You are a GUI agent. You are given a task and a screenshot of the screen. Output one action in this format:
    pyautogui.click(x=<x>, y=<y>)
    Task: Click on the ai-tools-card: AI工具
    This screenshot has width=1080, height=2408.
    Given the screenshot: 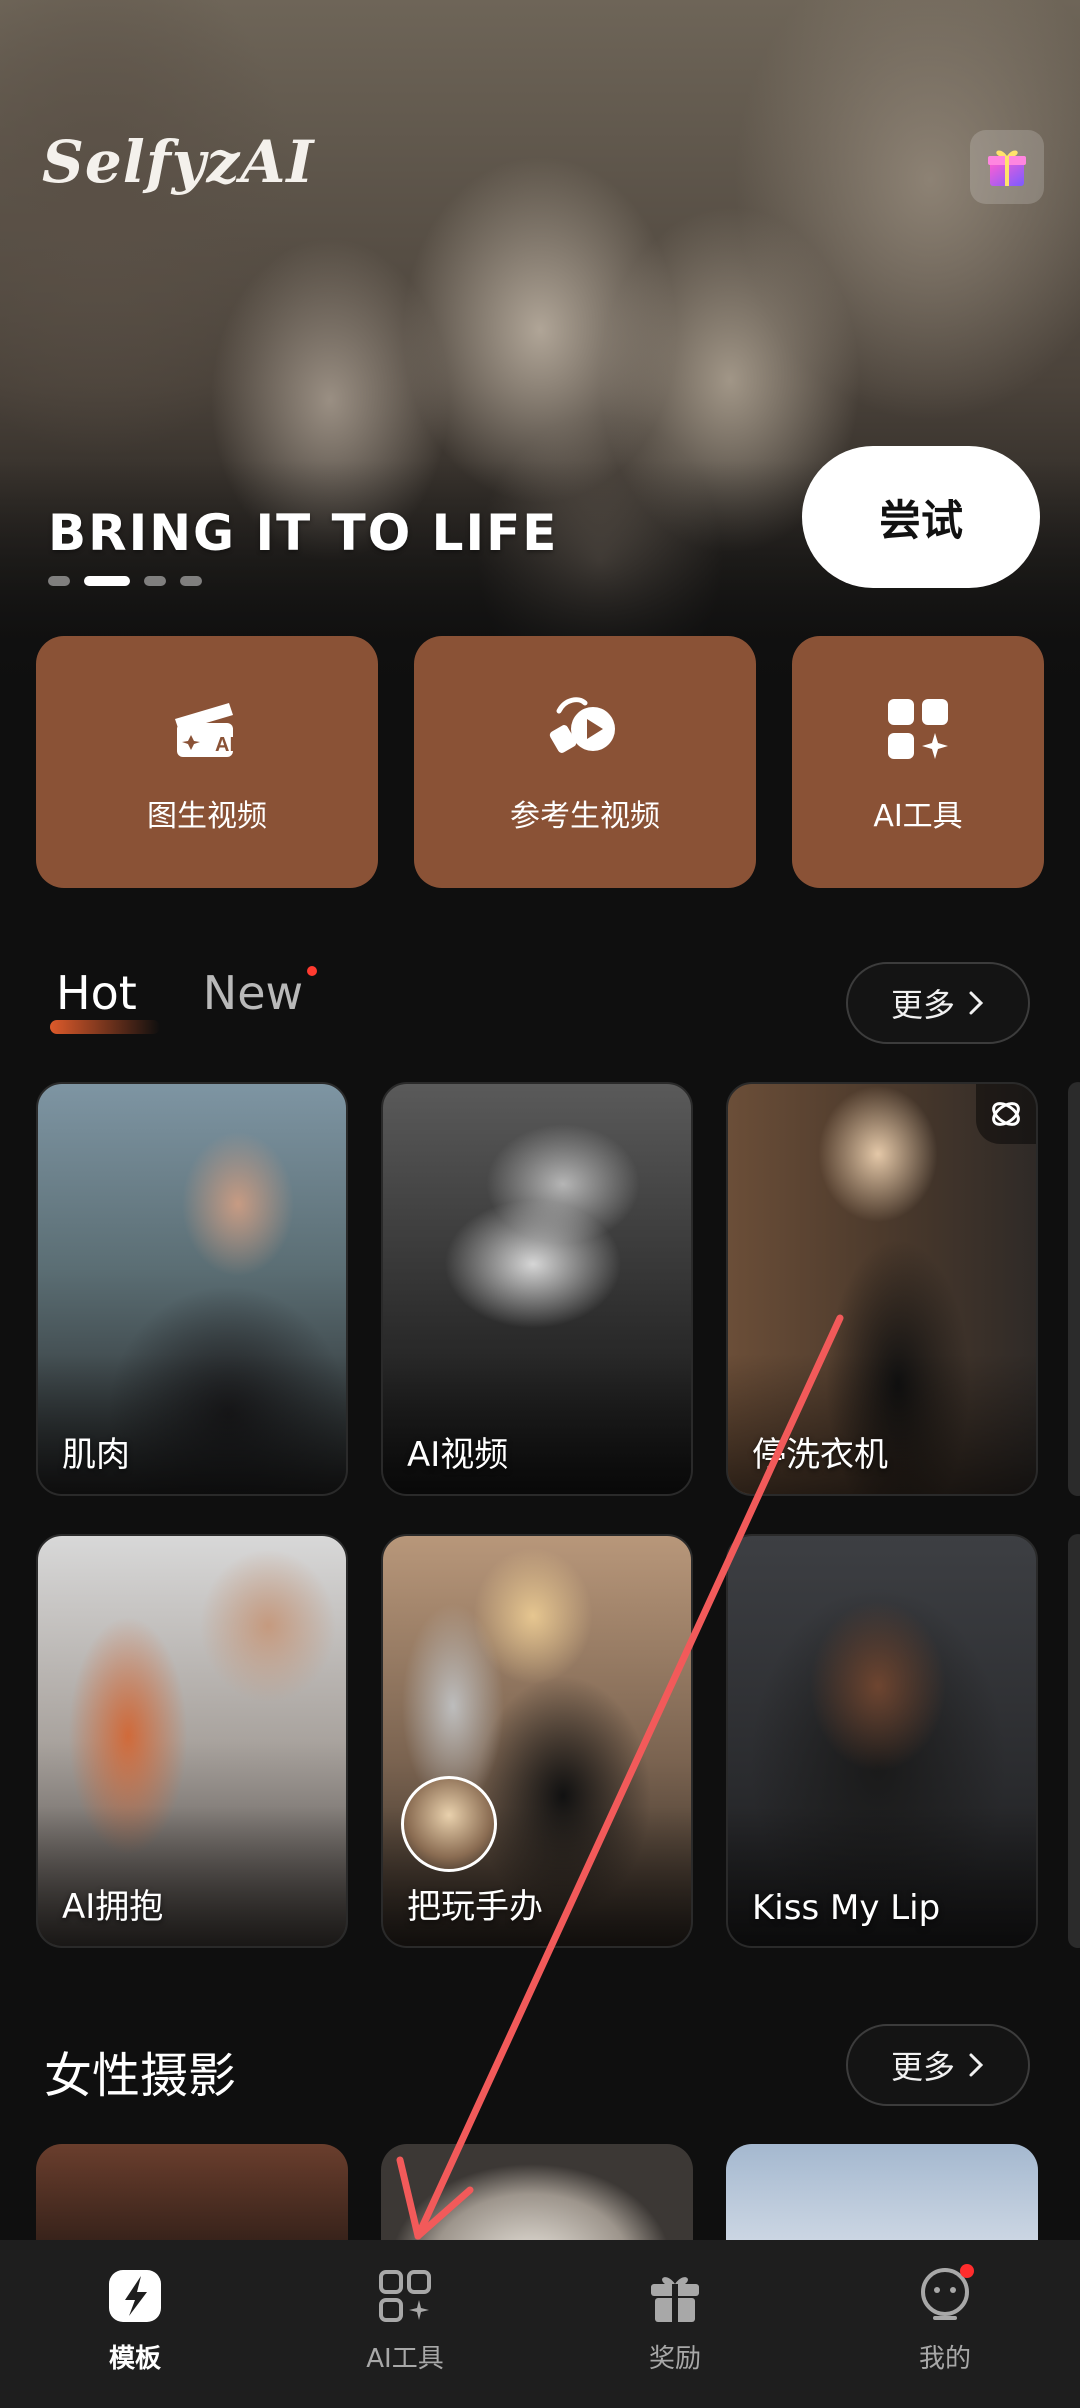 What is the action you would take?
    pyautogui.click(x=918, y=762)
    